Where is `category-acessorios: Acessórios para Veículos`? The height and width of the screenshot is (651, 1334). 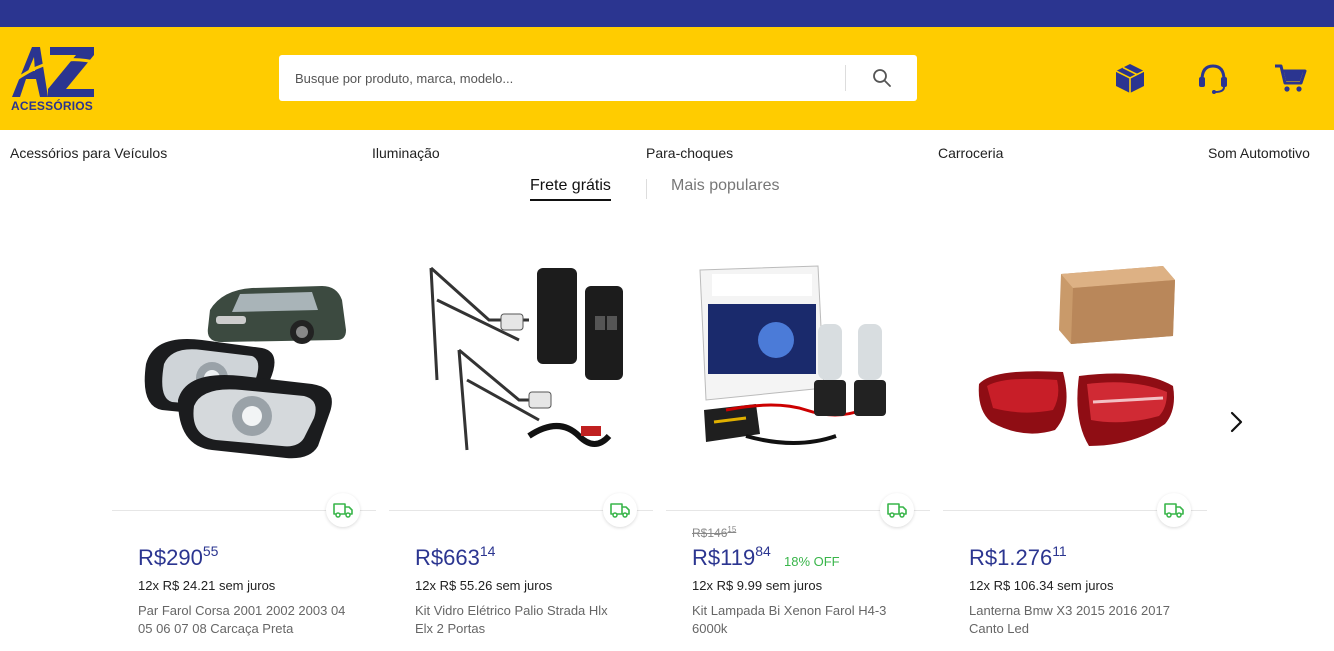 category-acessorios: Acessórios para Veículos is located at coordinates (88, 153).